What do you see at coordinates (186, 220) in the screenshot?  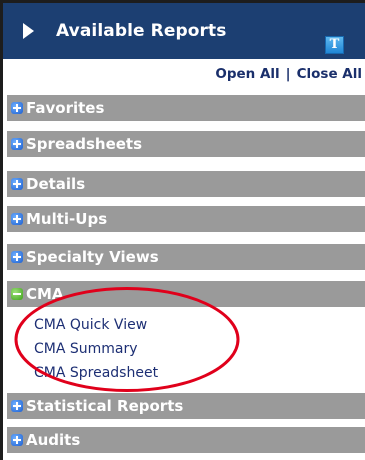 I see `section-multi-ups: Multi-Ups` at bounding box center [186, 220].